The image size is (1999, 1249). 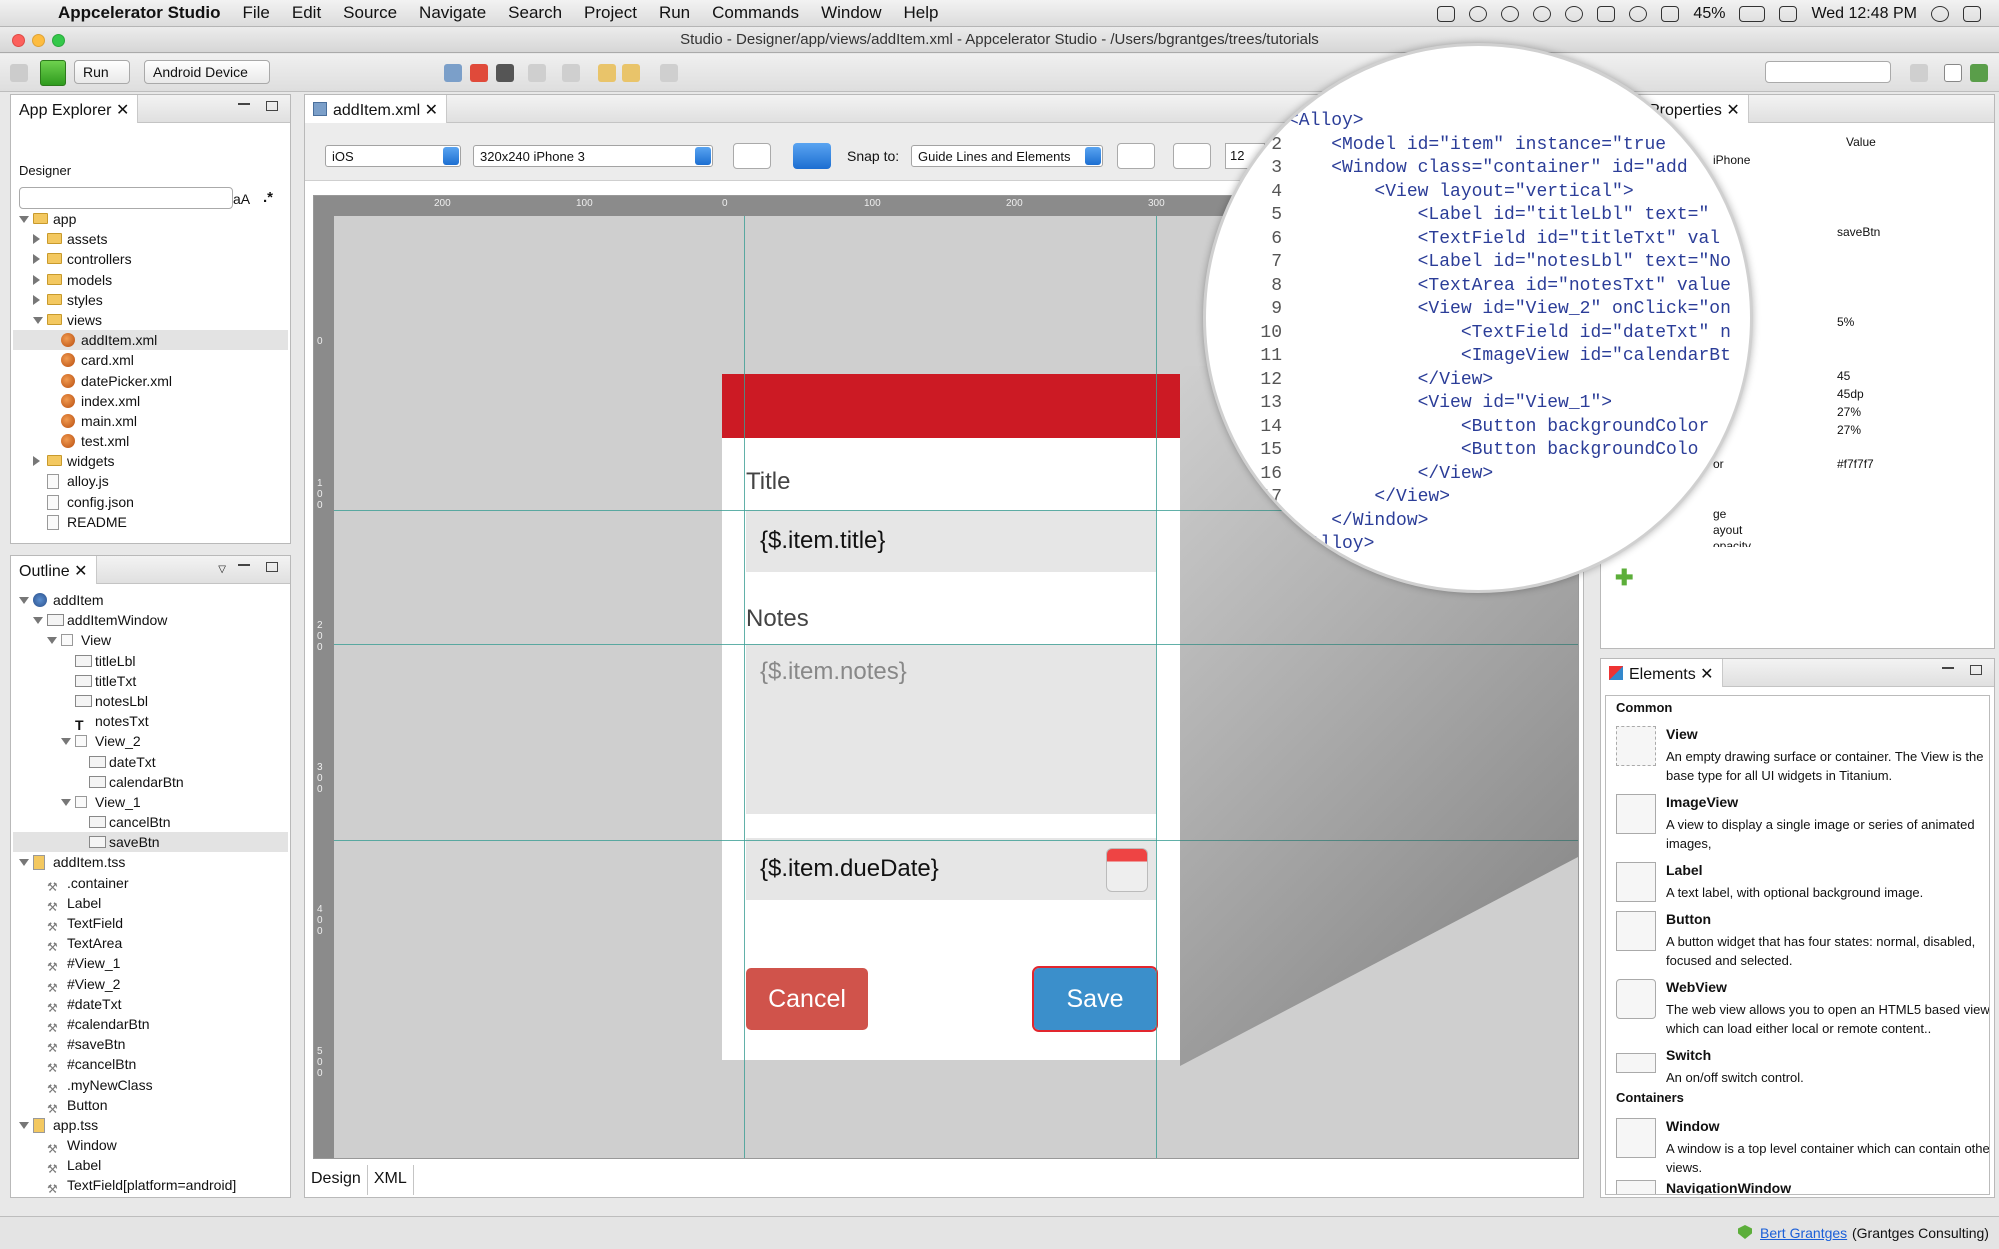 What do you see at coordinates (241, 199) in the screenshot?
I see `case-sensitive-toggle: aA` at bounding box center [241, 199].